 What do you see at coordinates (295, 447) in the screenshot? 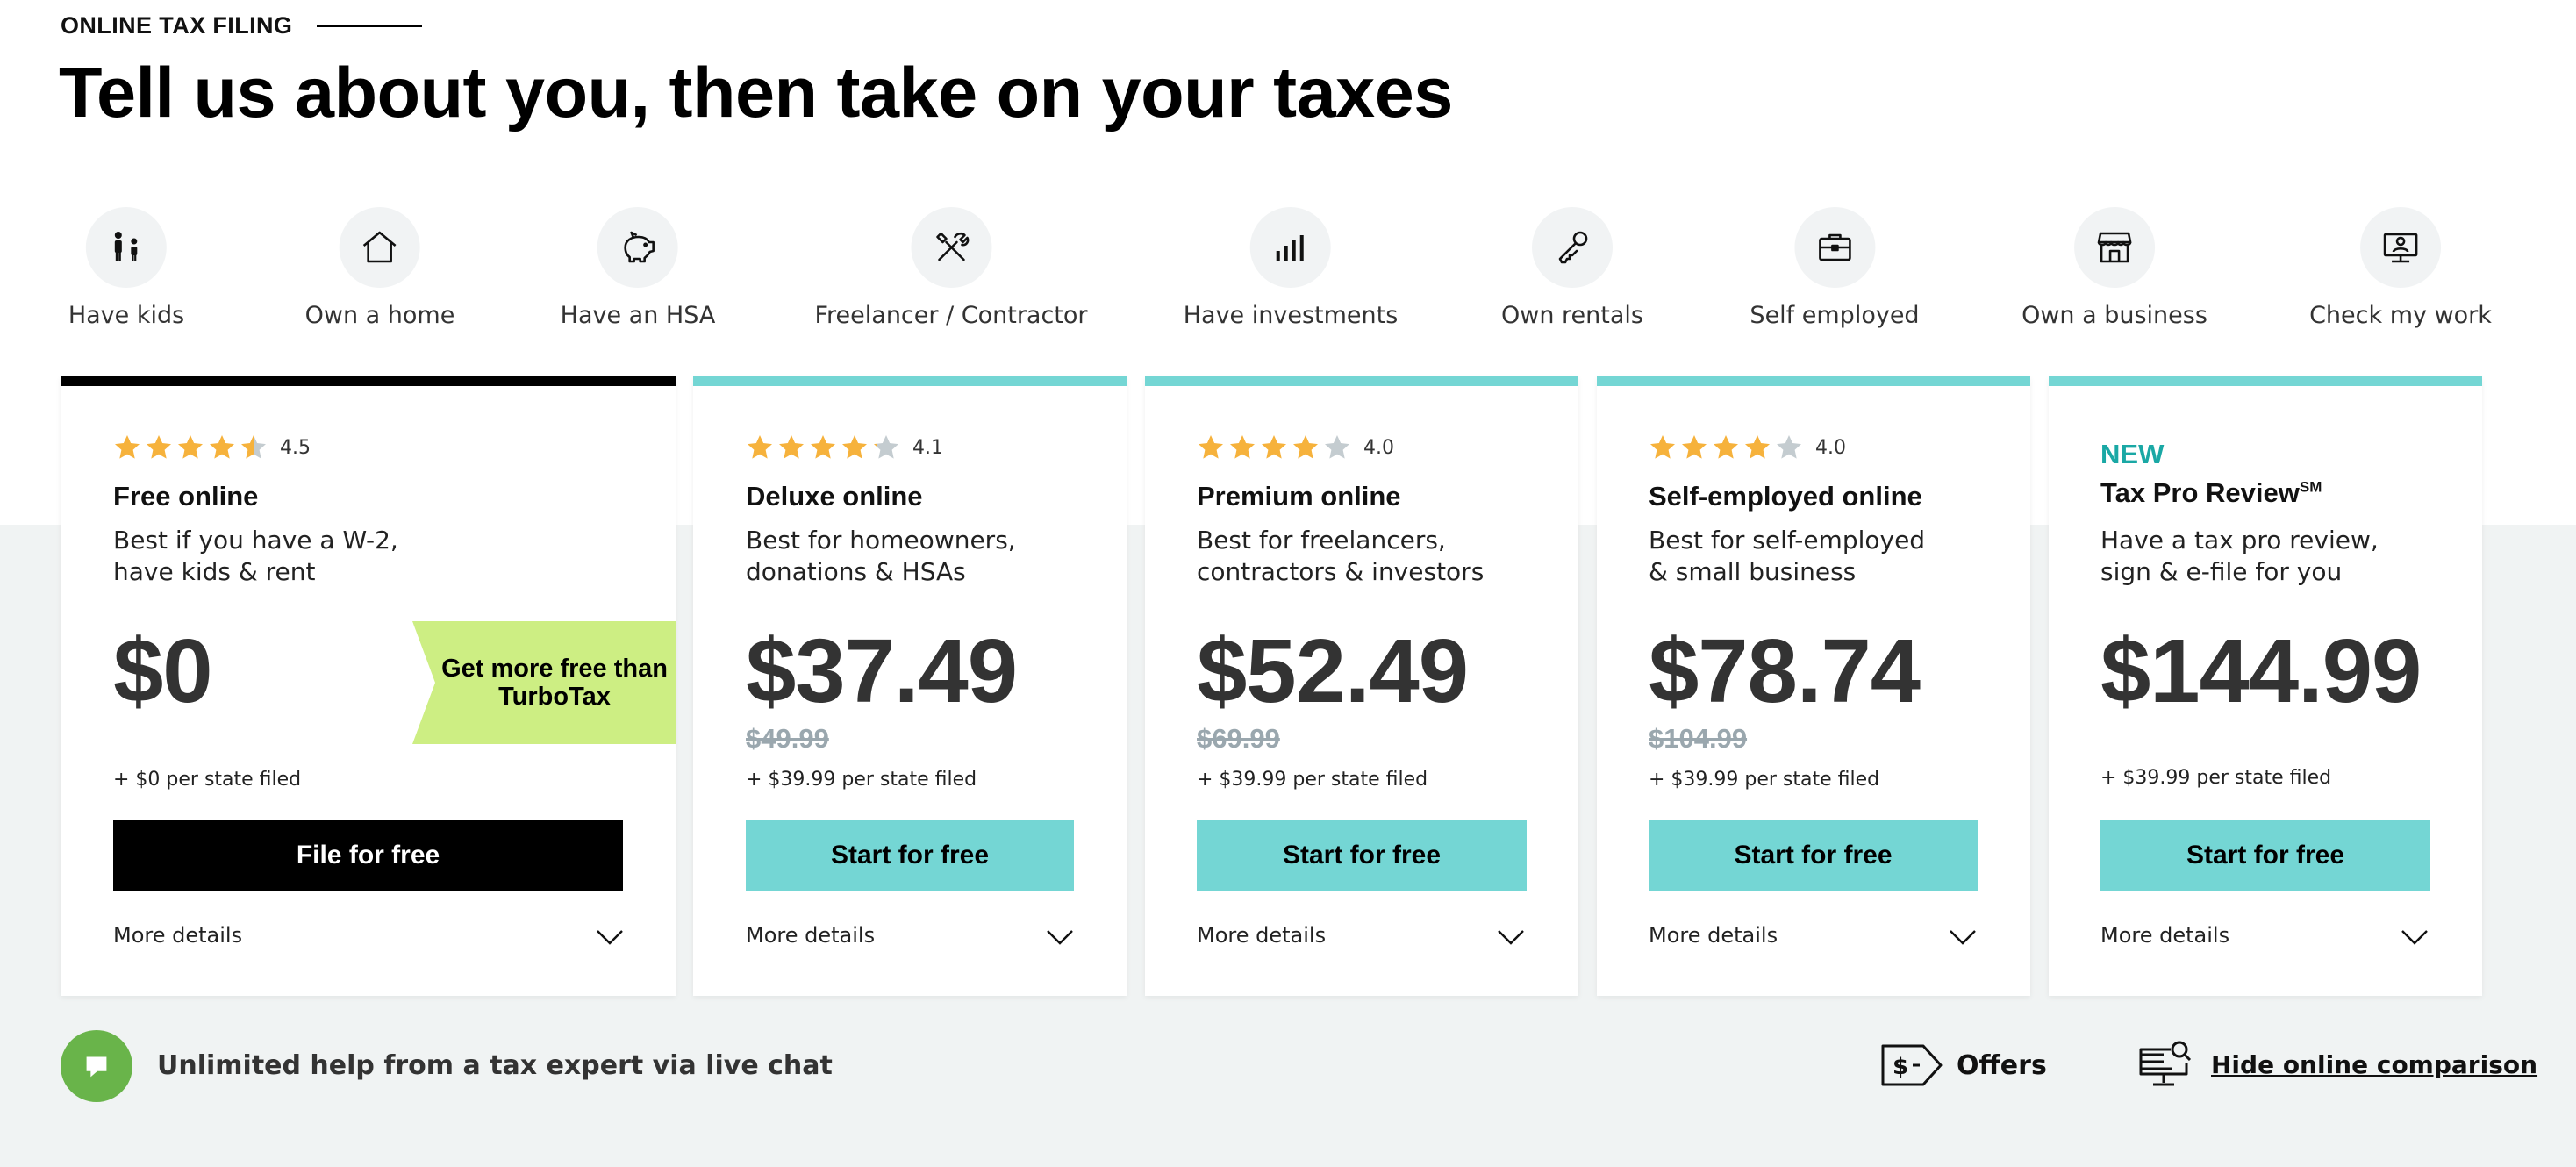
I see `rating-value: 4.5` at bounding box center [295, 447].